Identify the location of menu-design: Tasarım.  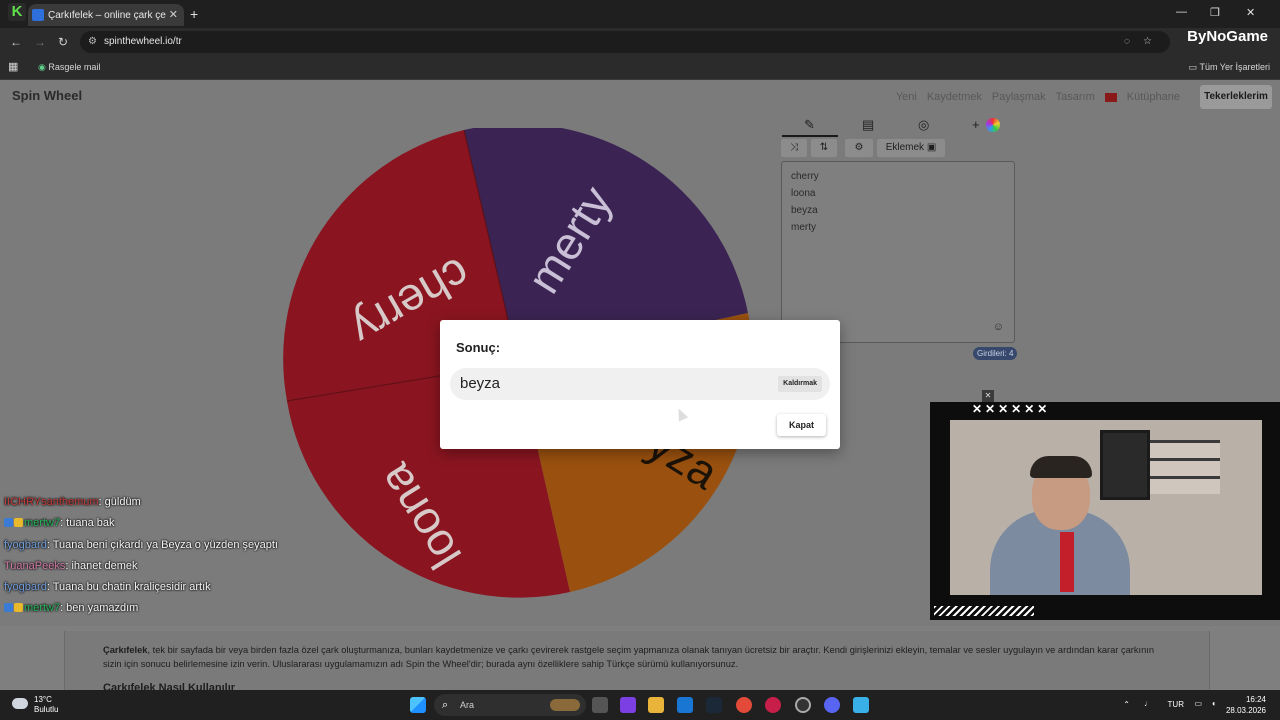
(1075, 97).